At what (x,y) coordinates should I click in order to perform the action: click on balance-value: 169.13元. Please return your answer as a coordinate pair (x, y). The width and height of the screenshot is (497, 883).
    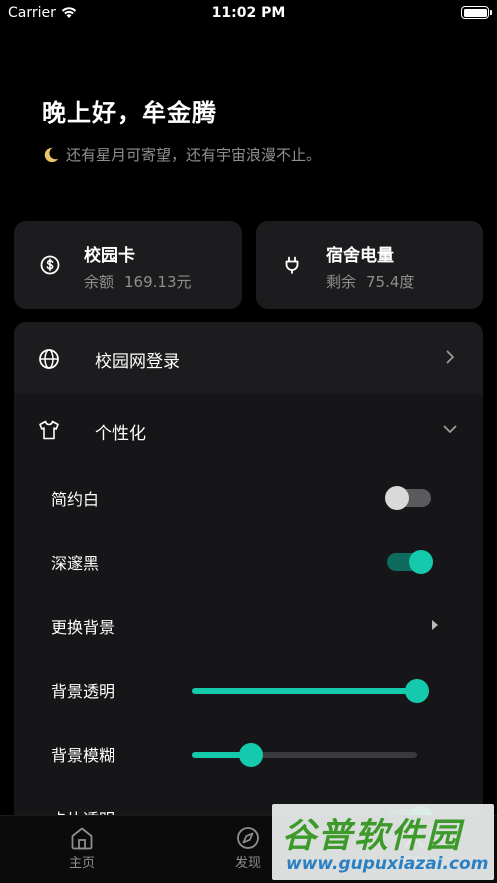
    Looking at the image, I should click on (158, 282).